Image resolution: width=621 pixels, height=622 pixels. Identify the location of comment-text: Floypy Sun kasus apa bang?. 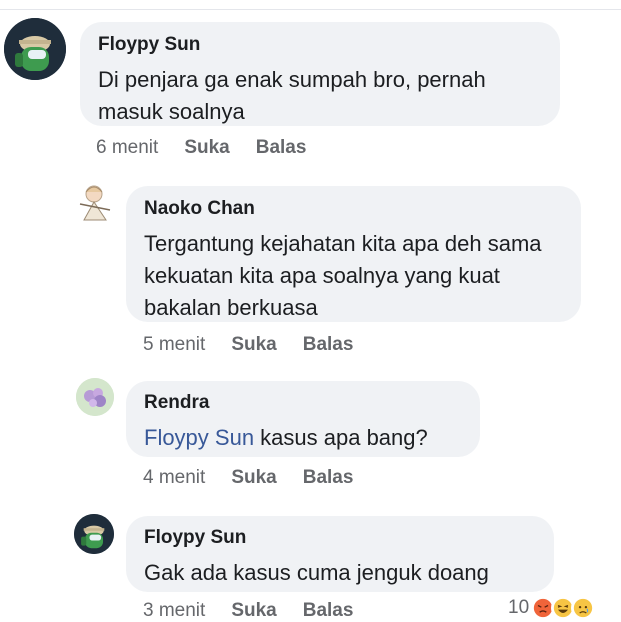
(303, 438).